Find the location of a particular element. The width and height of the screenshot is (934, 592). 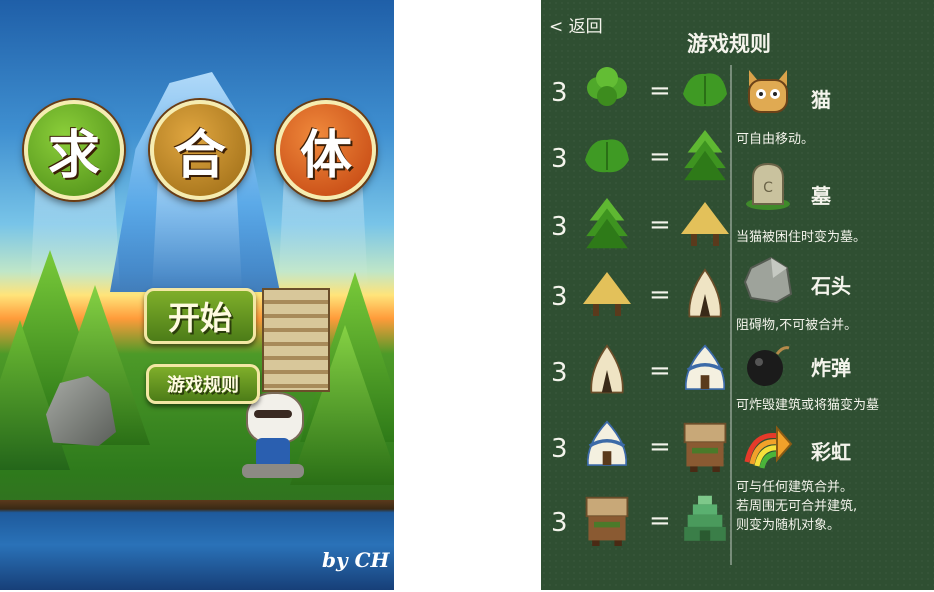

stone-icon is located at coordinates (768, 280).